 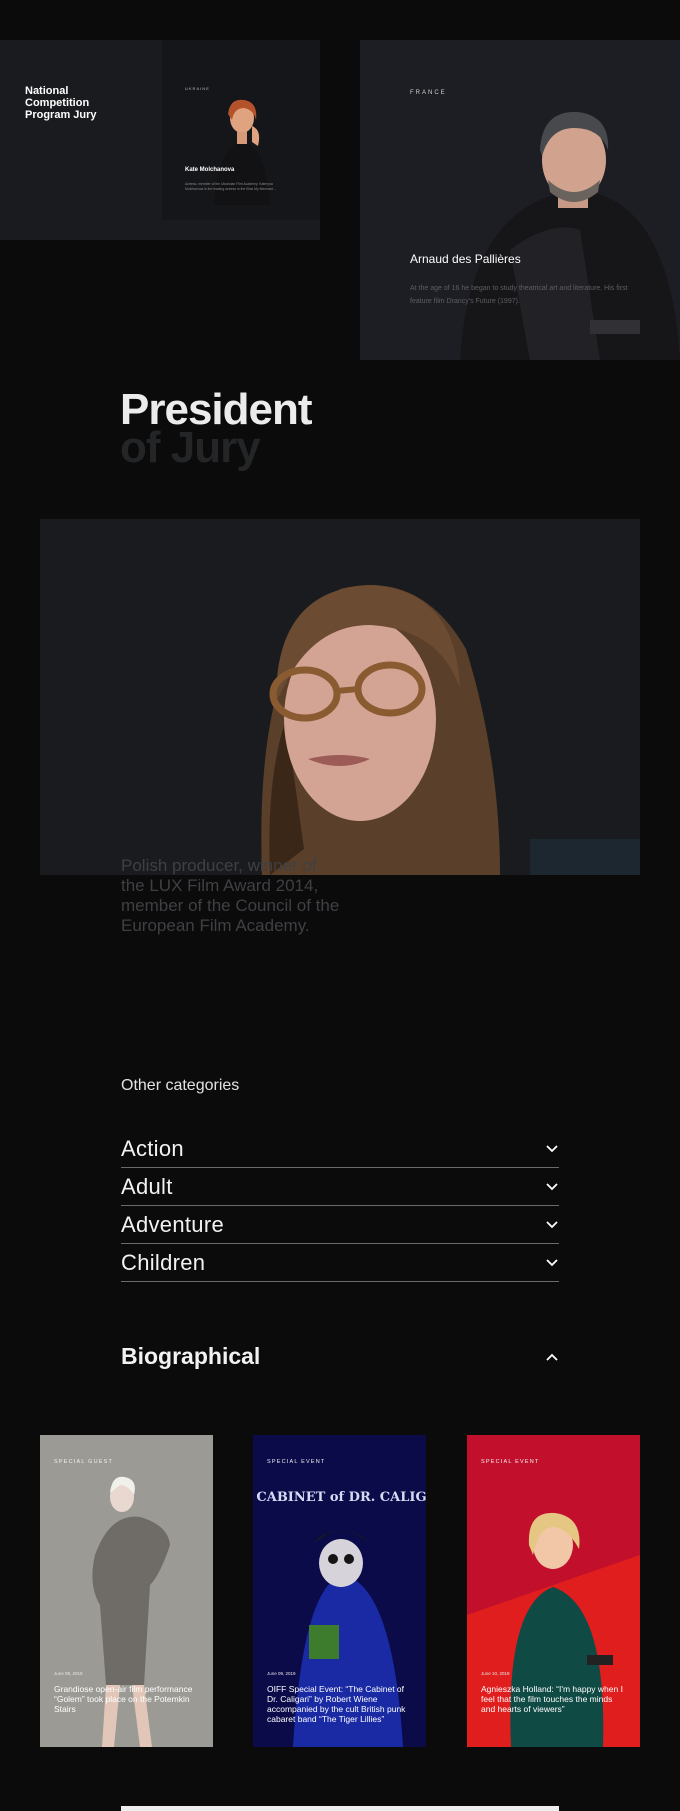 What do you see at coordinates (152, 1148) in the screenshot?
I see `category-label: Action` at bounding box center [152, 1148].